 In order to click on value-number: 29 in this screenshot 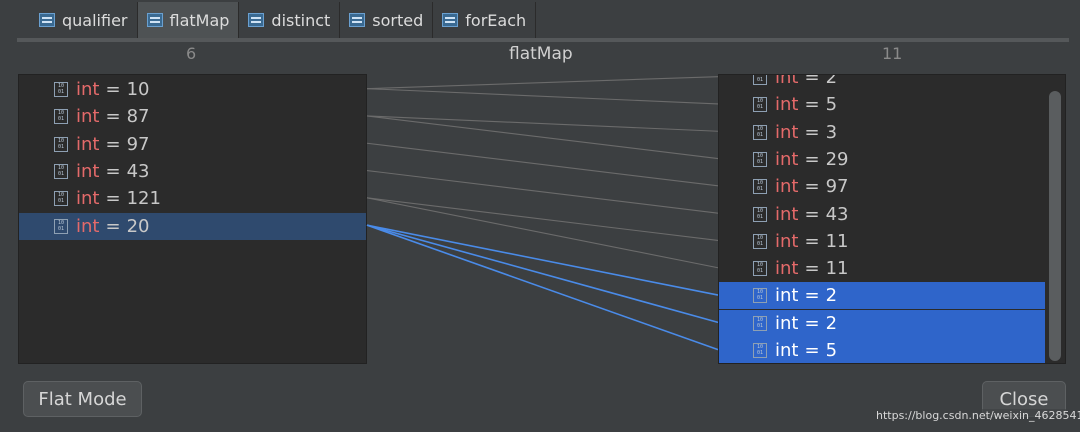, I will do `click(837, 159)`.